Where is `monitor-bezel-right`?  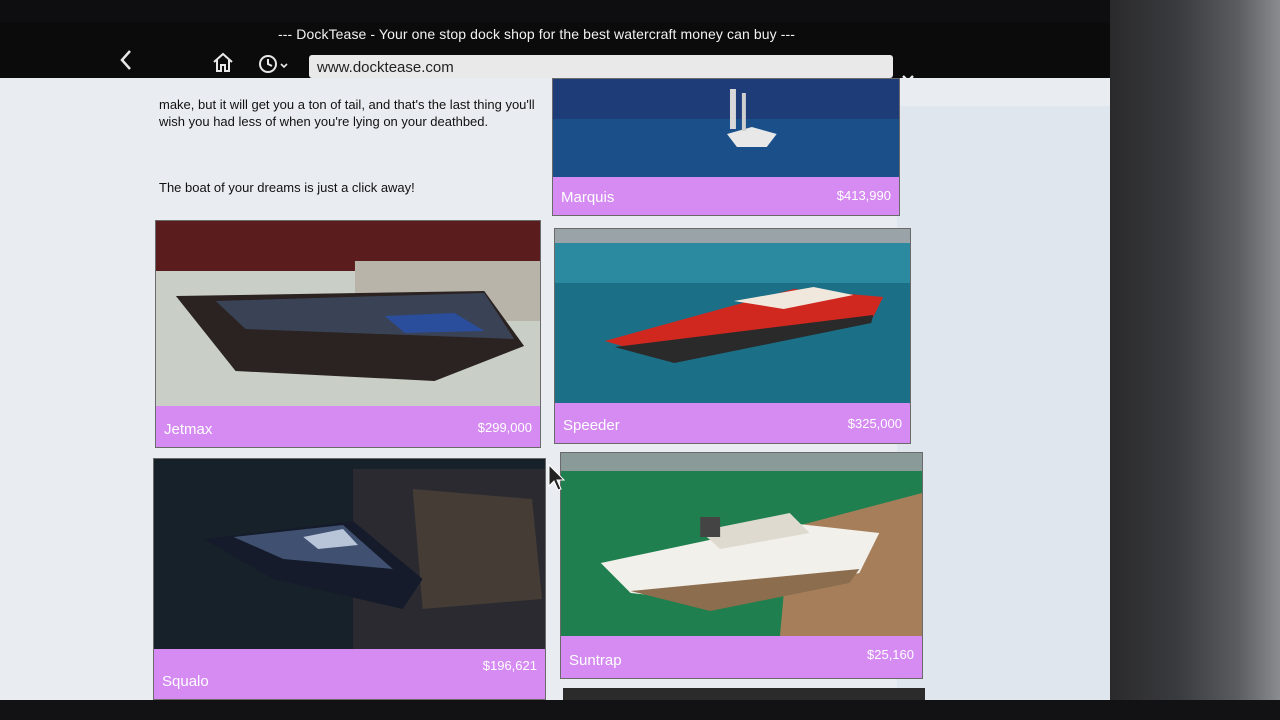
monitor-bezel-right is located at coordinates (1195, 360).